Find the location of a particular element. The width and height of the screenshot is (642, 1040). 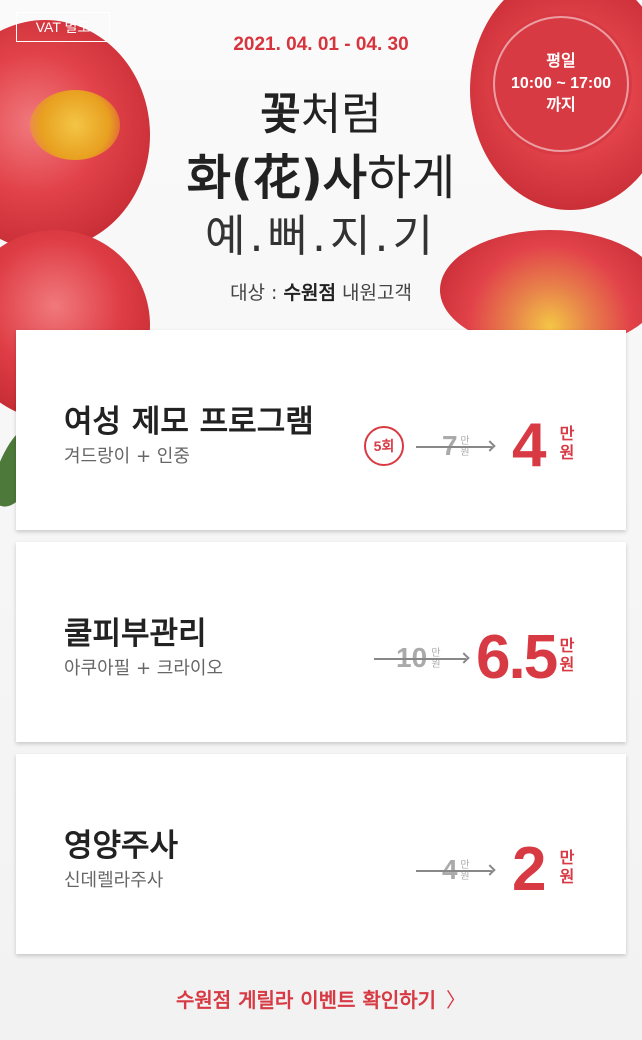

headline-line-3: 예.뻐.지.기 is located at coordinates (321, 236).